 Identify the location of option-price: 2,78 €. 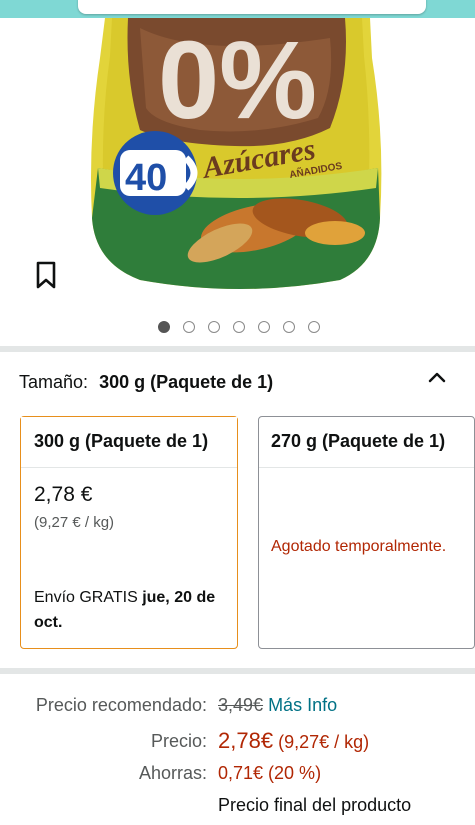
(63, 494).